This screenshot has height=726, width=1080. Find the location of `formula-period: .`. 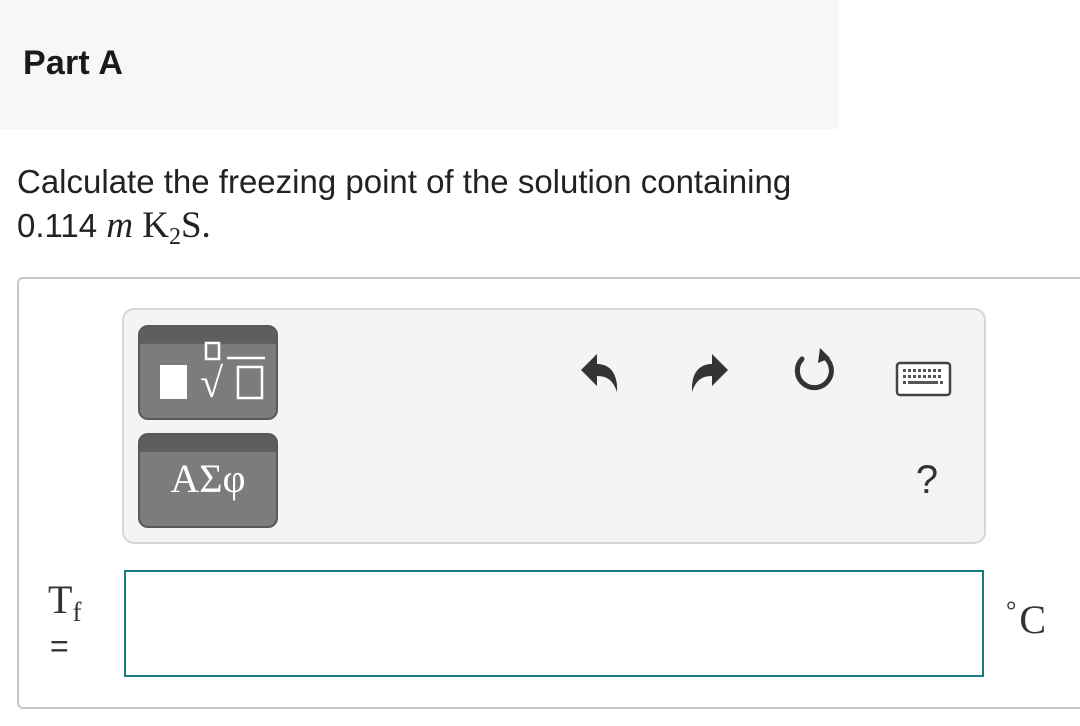

formula-period: . is located at coordinates (206, 225).